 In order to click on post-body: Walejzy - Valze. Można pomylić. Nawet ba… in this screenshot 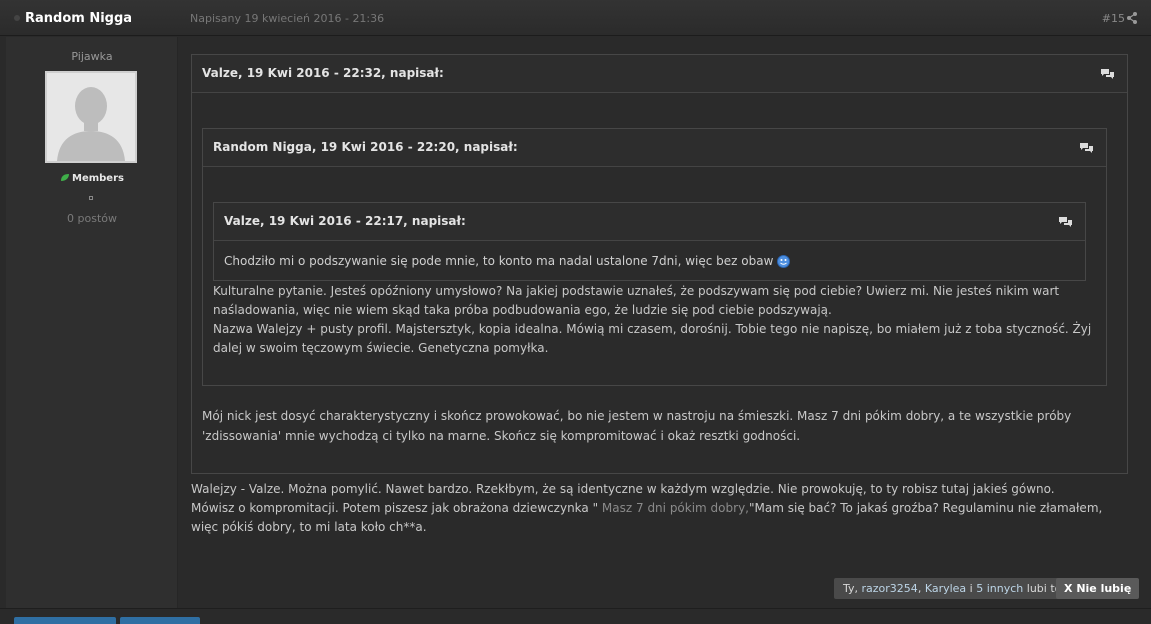, I will do `click(661, 508)`.